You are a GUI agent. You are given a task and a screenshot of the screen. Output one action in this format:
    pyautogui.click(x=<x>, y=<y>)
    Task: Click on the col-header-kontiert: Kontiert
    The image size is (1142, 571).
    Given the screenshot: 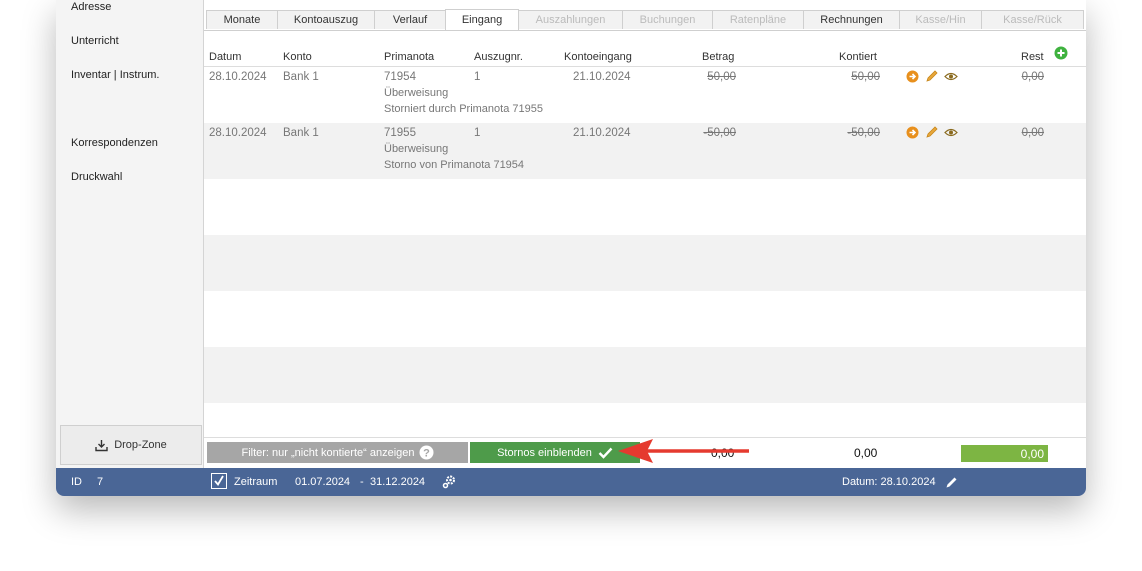 What is the action you would take?
    pyautogui.click(x=858, y=57)
    